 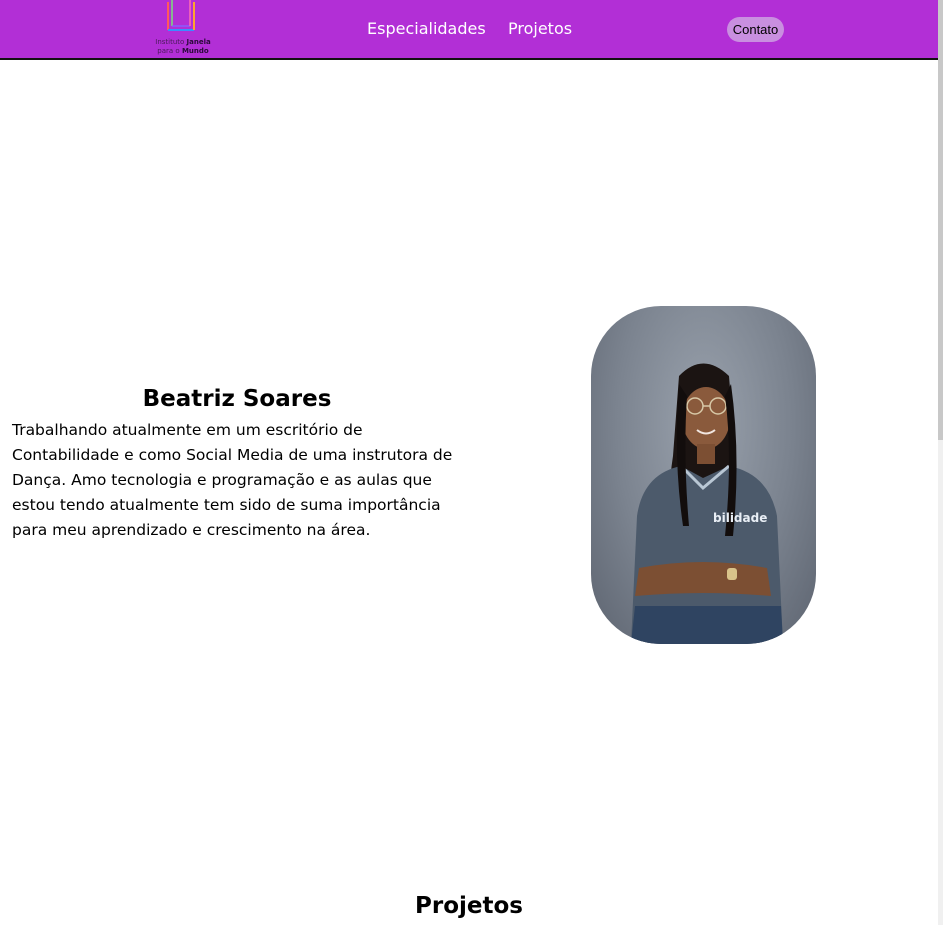 I want to click on profile-name: Beatriz Soares, so click(x=237, y=399).